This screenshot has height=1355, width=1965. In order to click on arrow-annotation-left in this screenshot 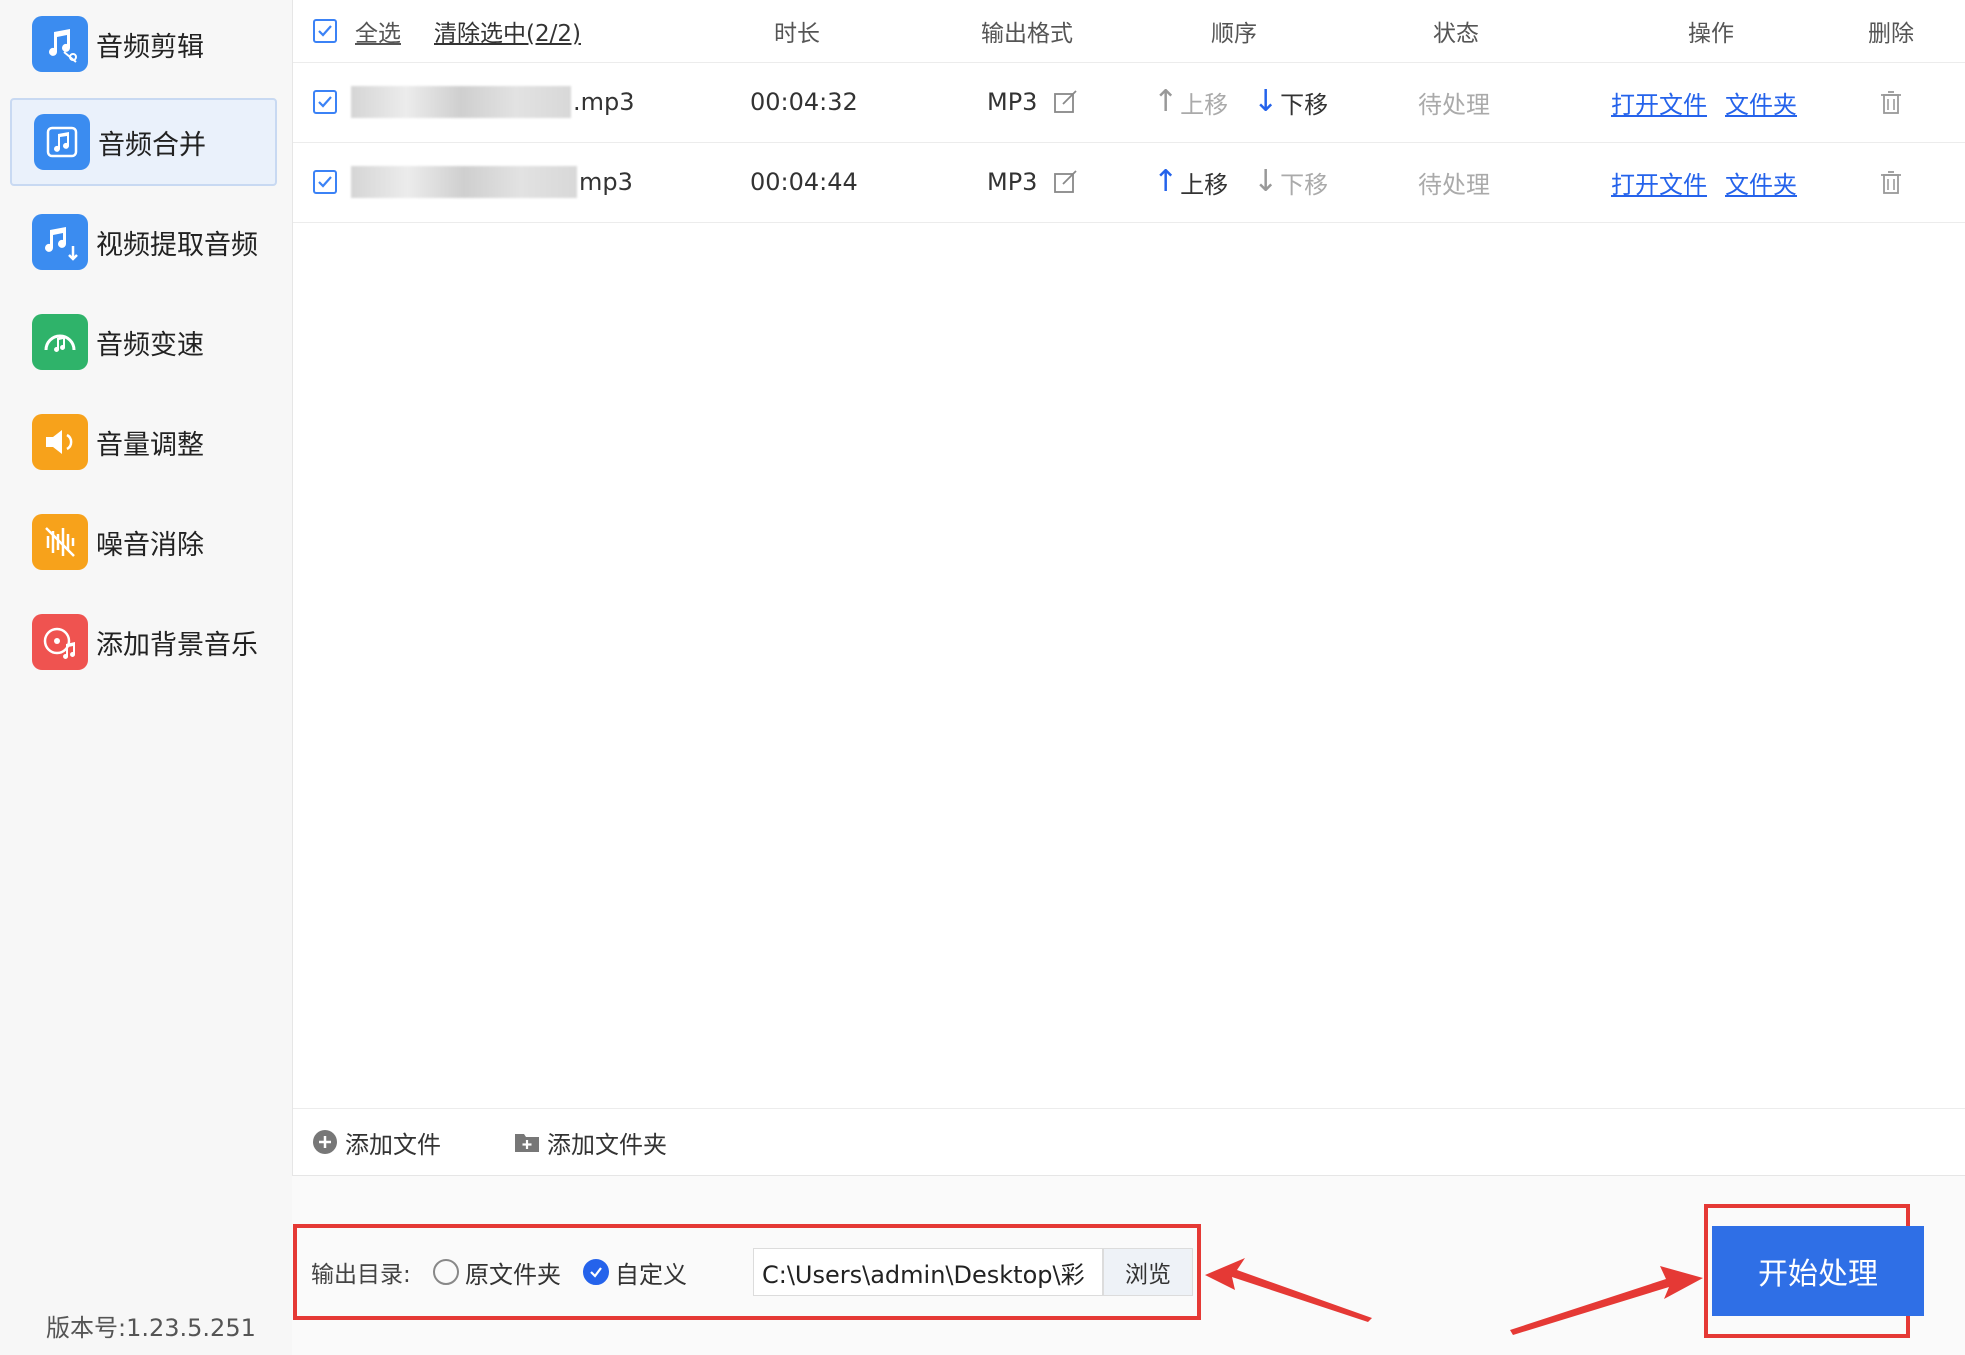, I will do `click(1288, 1290)`.